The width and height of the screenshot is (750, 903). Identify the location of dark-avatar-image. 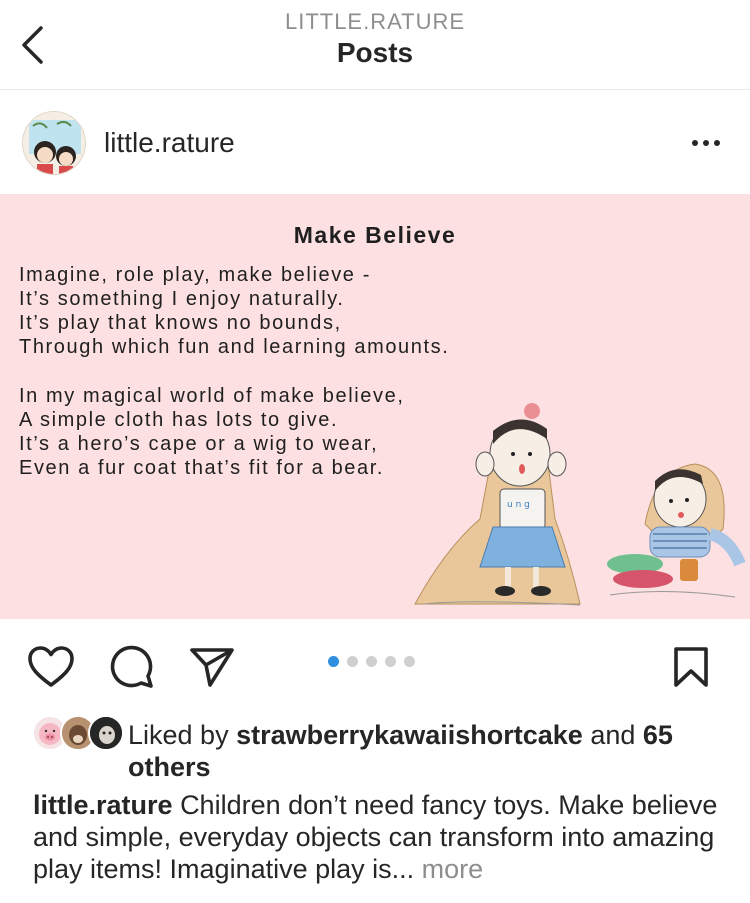
(106, 733).